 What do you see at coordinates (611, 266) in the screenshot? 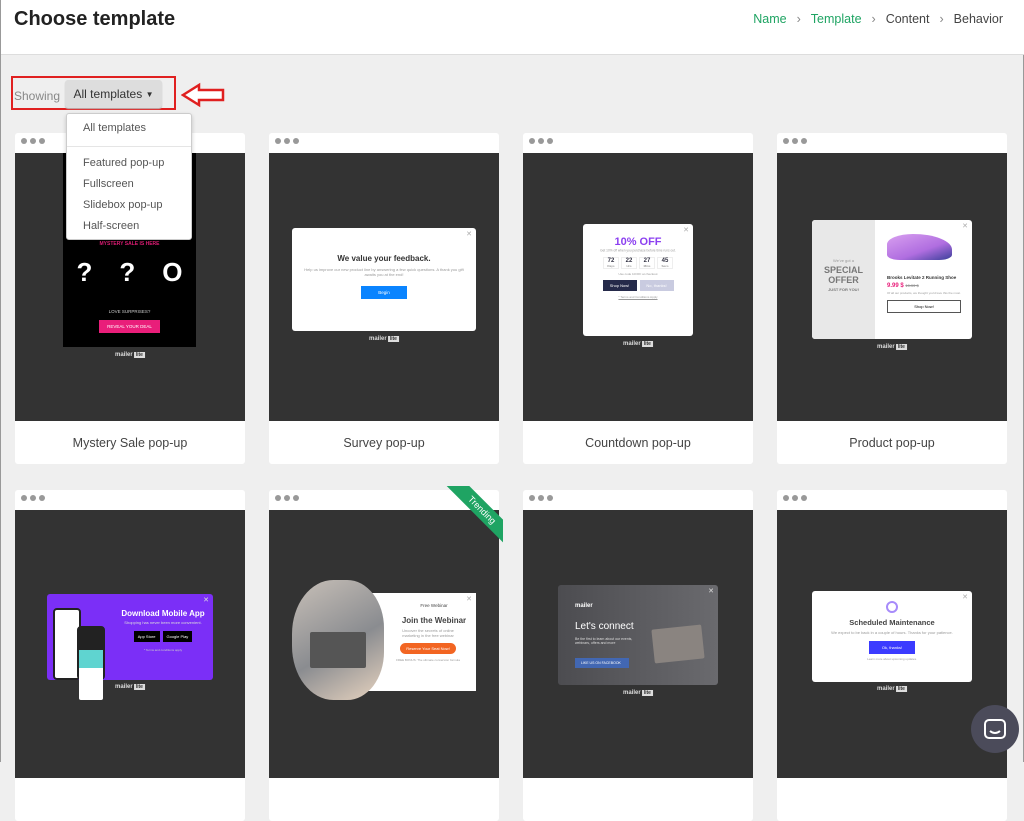
I see `timer-unit: Days` at bounding box center [611, 266].